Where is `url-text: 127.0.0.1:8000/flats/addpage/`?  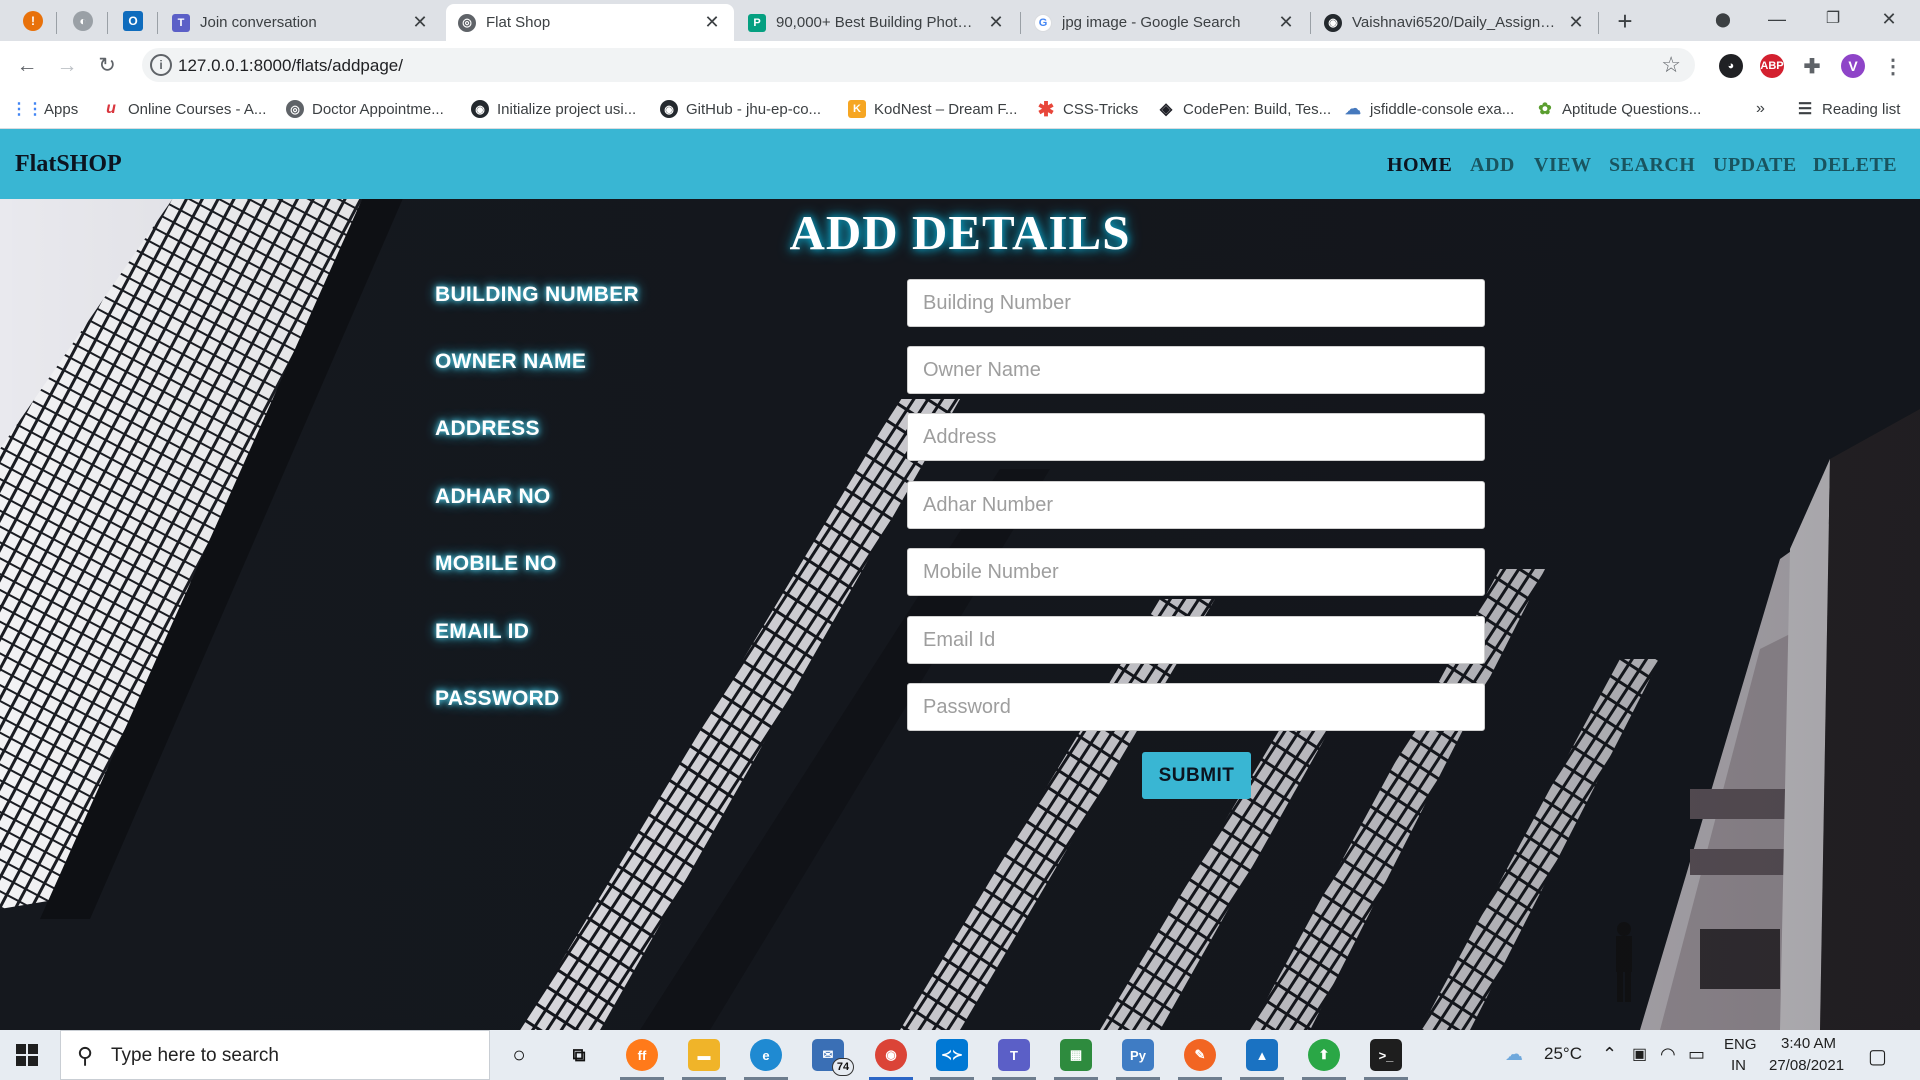
url-text: 127.0.0.1:8000/flats/addpage/ is located at coordinates (290, 66).